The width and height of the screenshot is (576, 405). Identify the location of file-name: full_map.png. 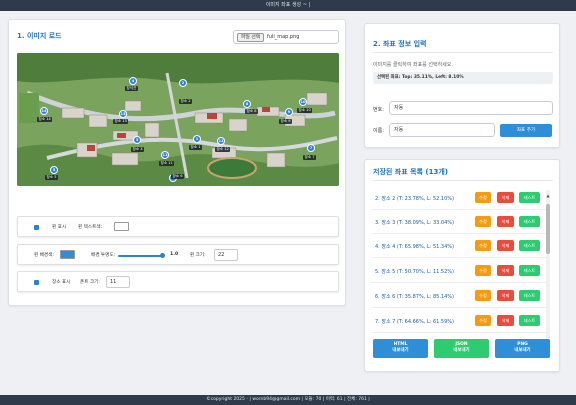
(283, 37).